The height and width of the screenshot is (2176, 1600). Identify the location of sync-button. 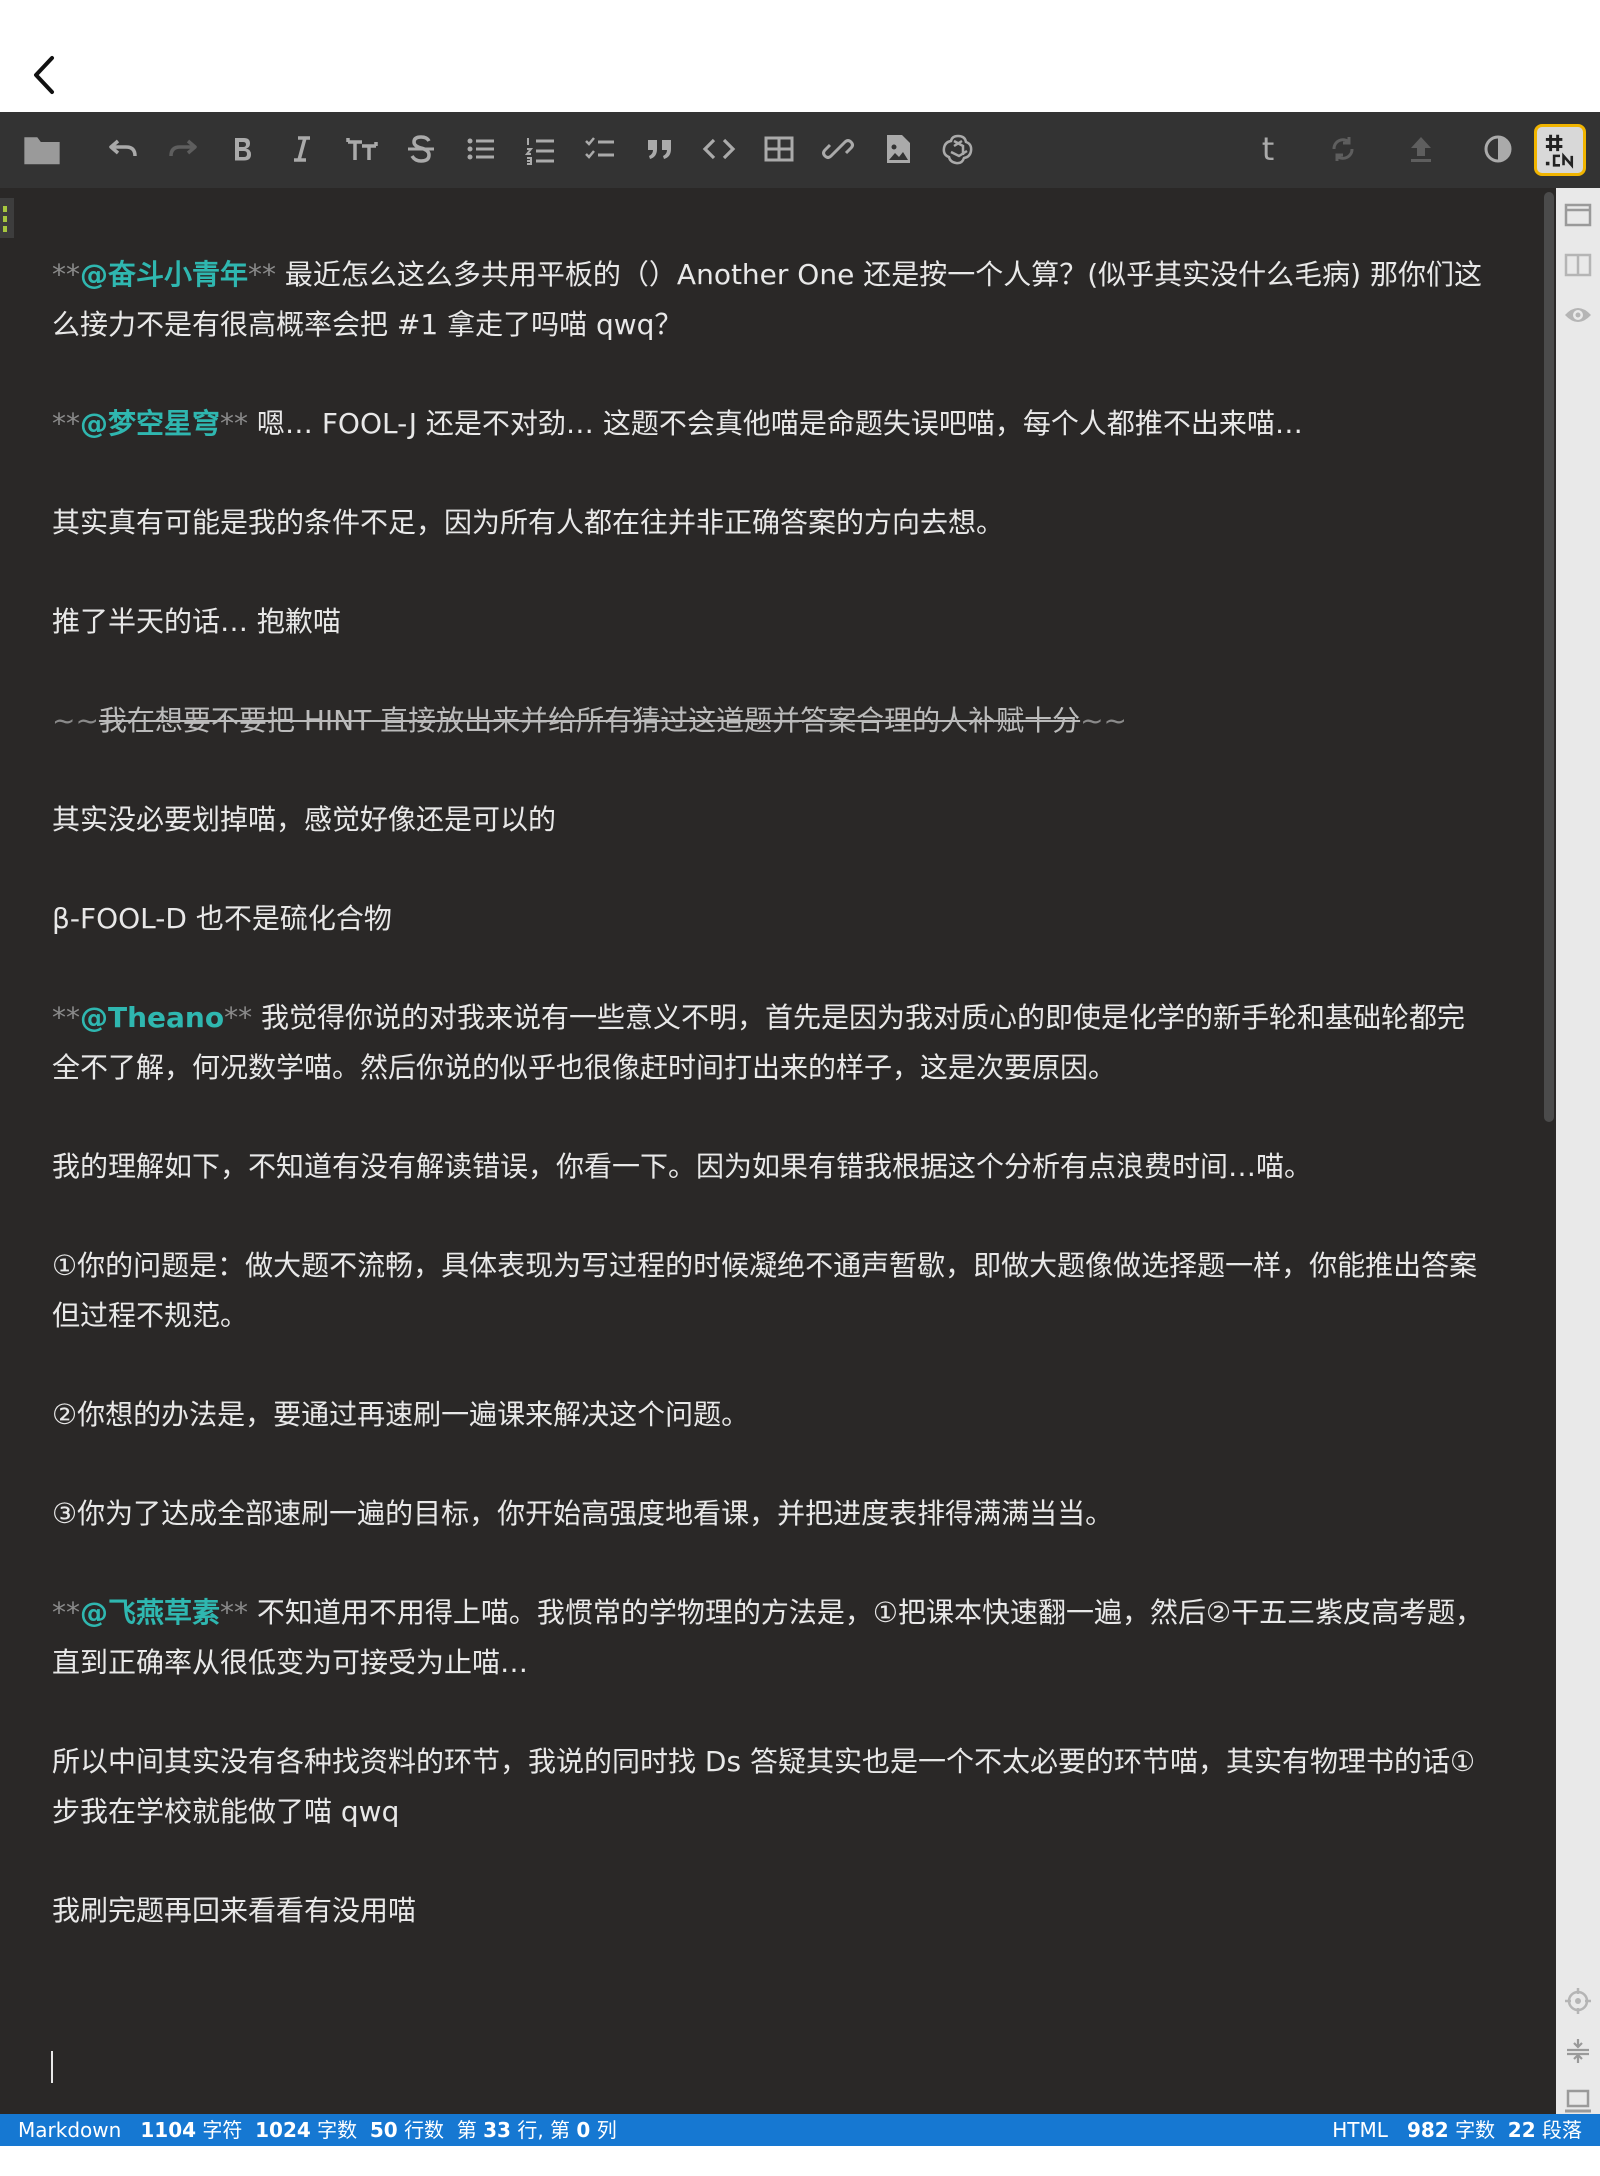
(1343, 149).